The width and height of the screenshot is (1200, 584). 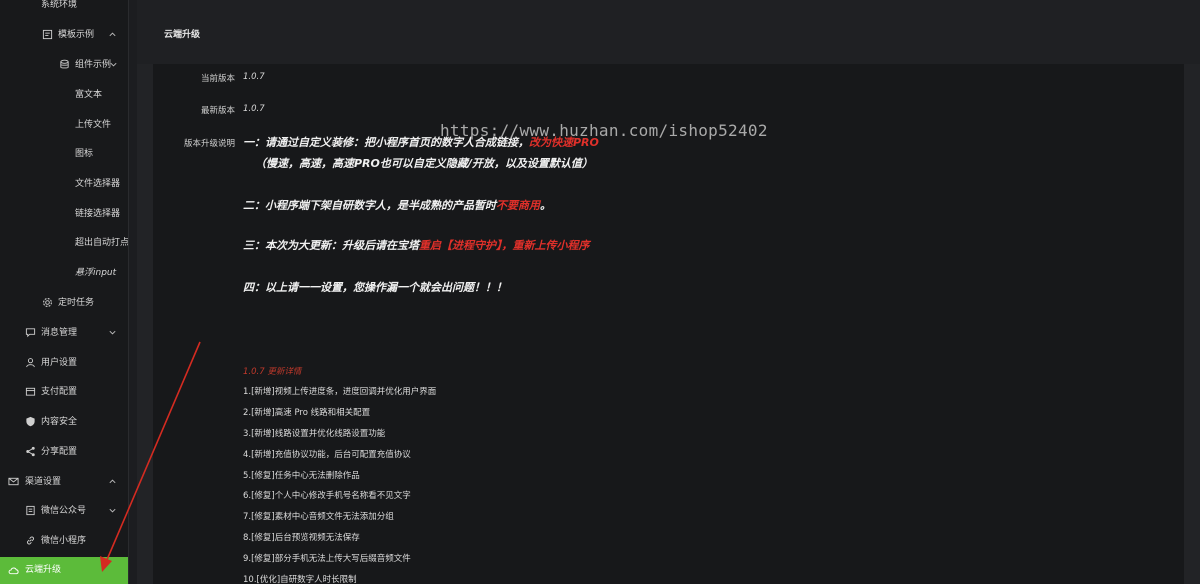 What do you see at coordinates (96, 273) in the screenshot?
I see `sidebar-item-label: 悬浮input` at bounding box center [96, 273].